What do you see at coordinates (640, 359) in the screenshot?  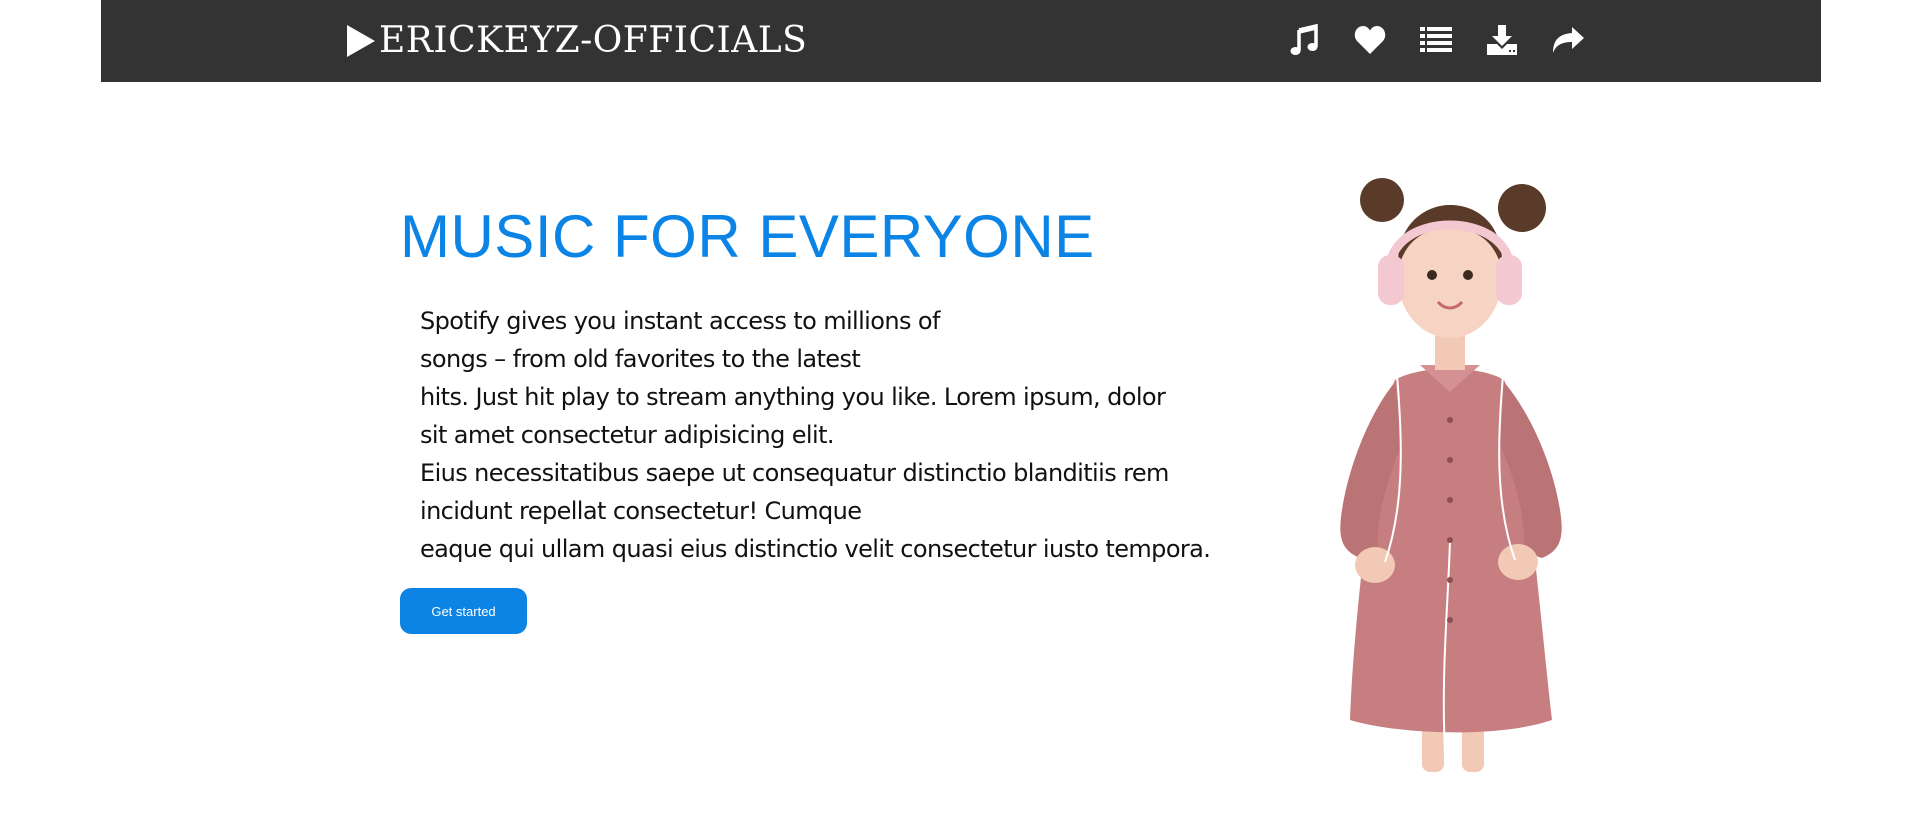 I see `hero-line: songs – from old favorites to the latest` at bounding box center [640, 359].